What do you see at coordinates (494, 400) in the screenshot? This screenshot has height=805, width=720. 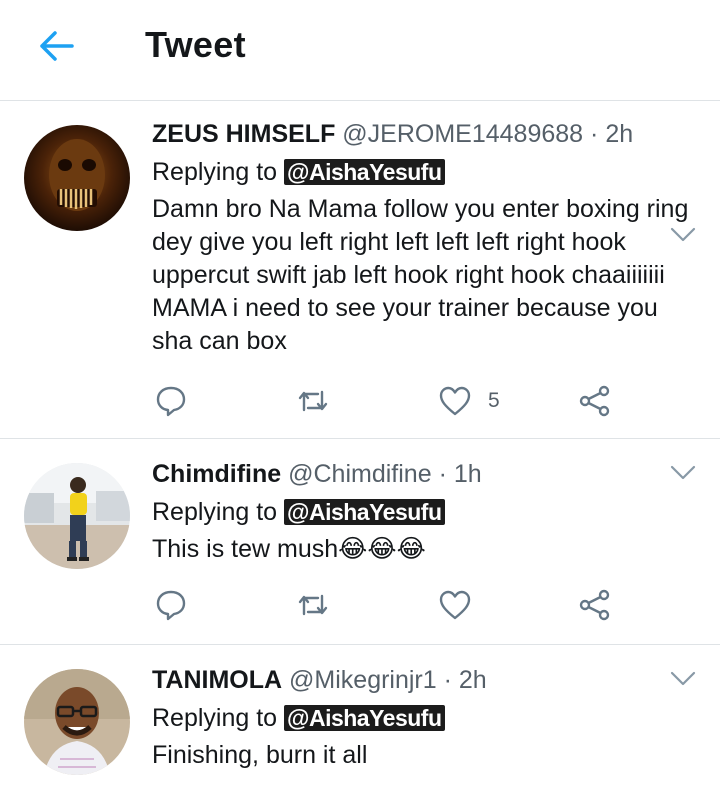 I see `like-count: 5` at bounding box center [494, 400].